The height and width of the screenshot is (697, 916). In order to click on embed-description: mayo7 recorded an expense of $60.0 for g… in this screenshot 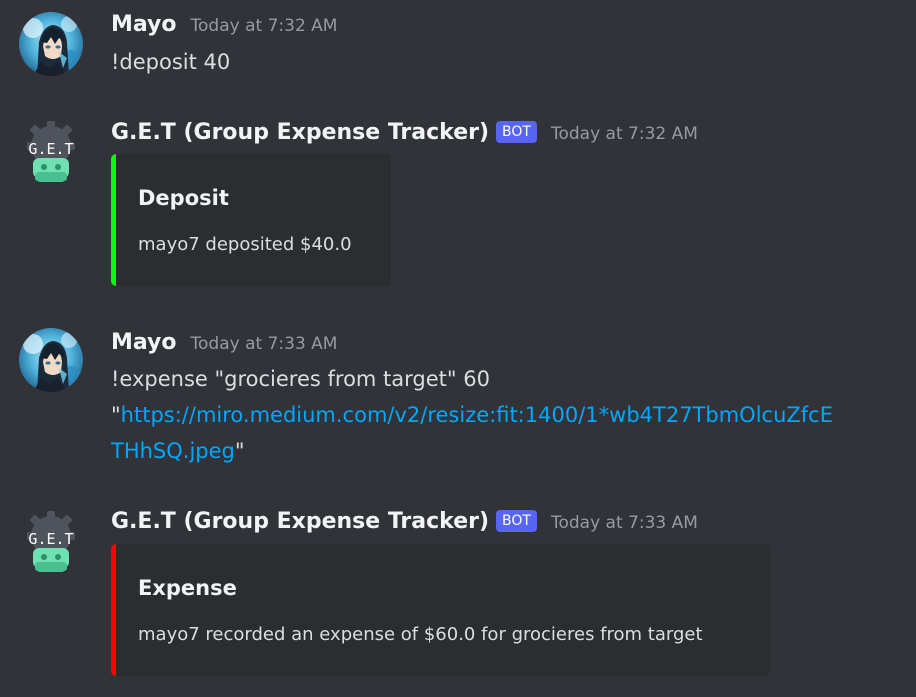, I will do `click(420, 634)`.